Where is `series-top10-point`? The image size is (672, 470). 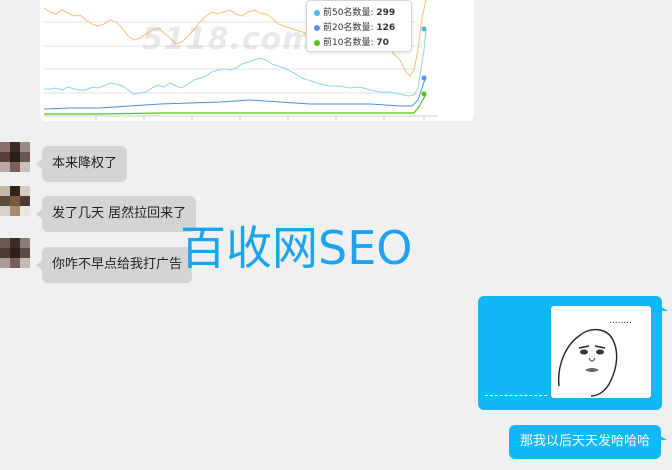
series-top10-point is located at coordinates (424, 94).